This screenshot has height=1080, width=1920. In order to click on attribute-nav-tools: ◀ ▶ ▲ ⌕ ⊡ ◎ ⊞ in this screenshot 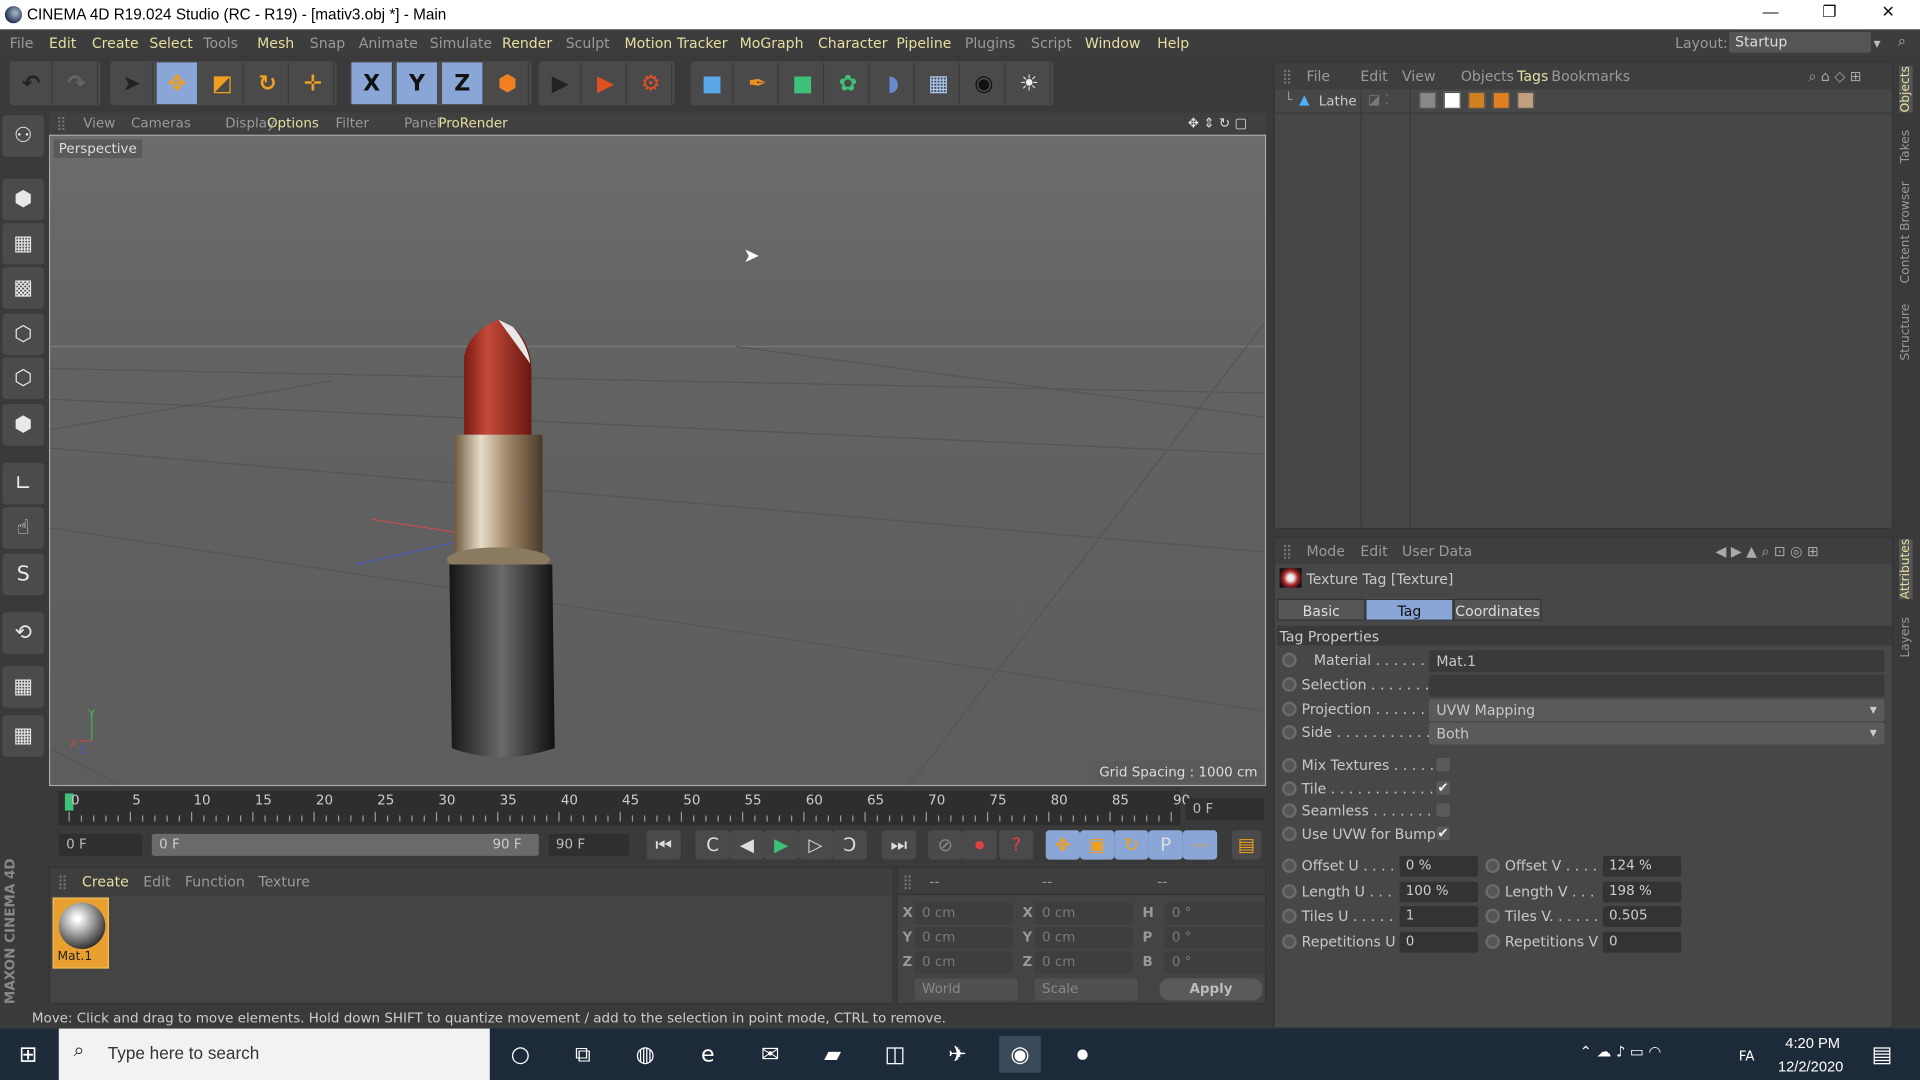, I will do `click(1767, 551)`.